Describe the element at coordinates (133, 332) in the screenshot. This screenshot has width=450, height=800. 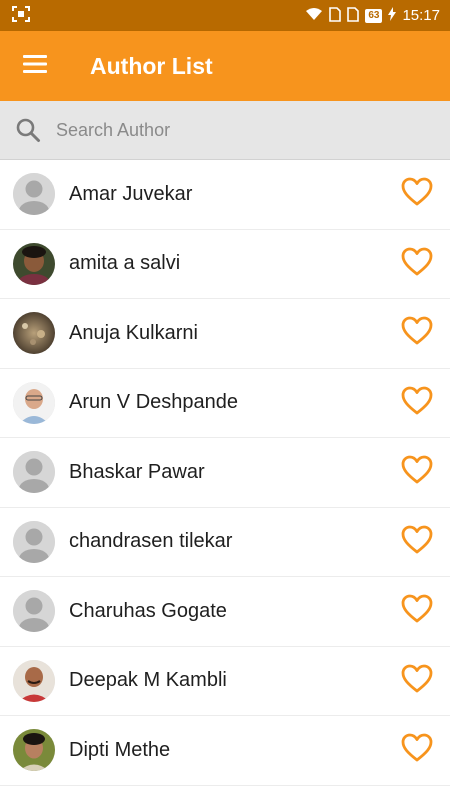
I see `author-name: Anuja Kulkarni` at that location.